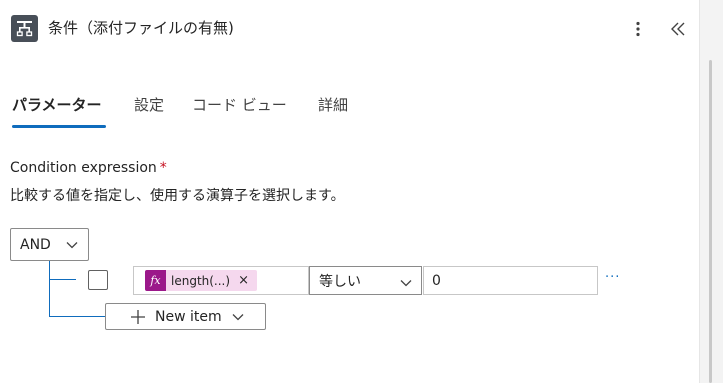 The image size is (723, 383). I want to click on new-item-button: New item, so click(185, 316).